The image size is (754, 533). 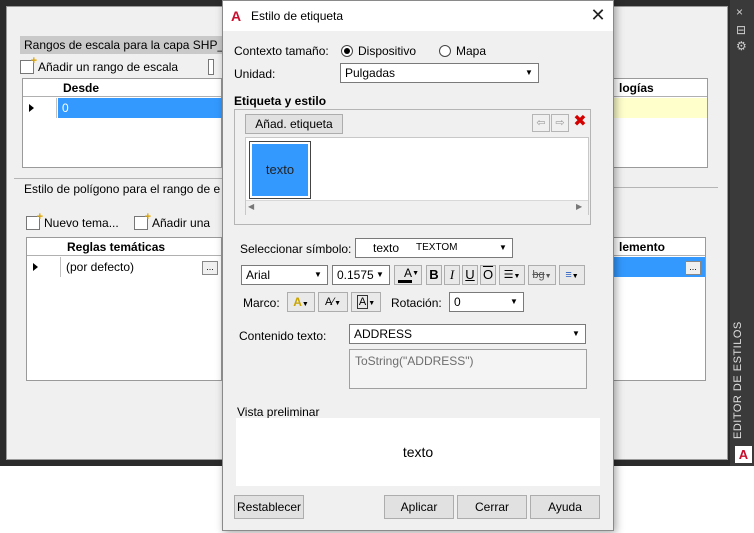 What do you see at coordinates (467, 334) in the screenshot?
I see `text-content-select: ADDRESS ▼` at bounding box center [467, 334].